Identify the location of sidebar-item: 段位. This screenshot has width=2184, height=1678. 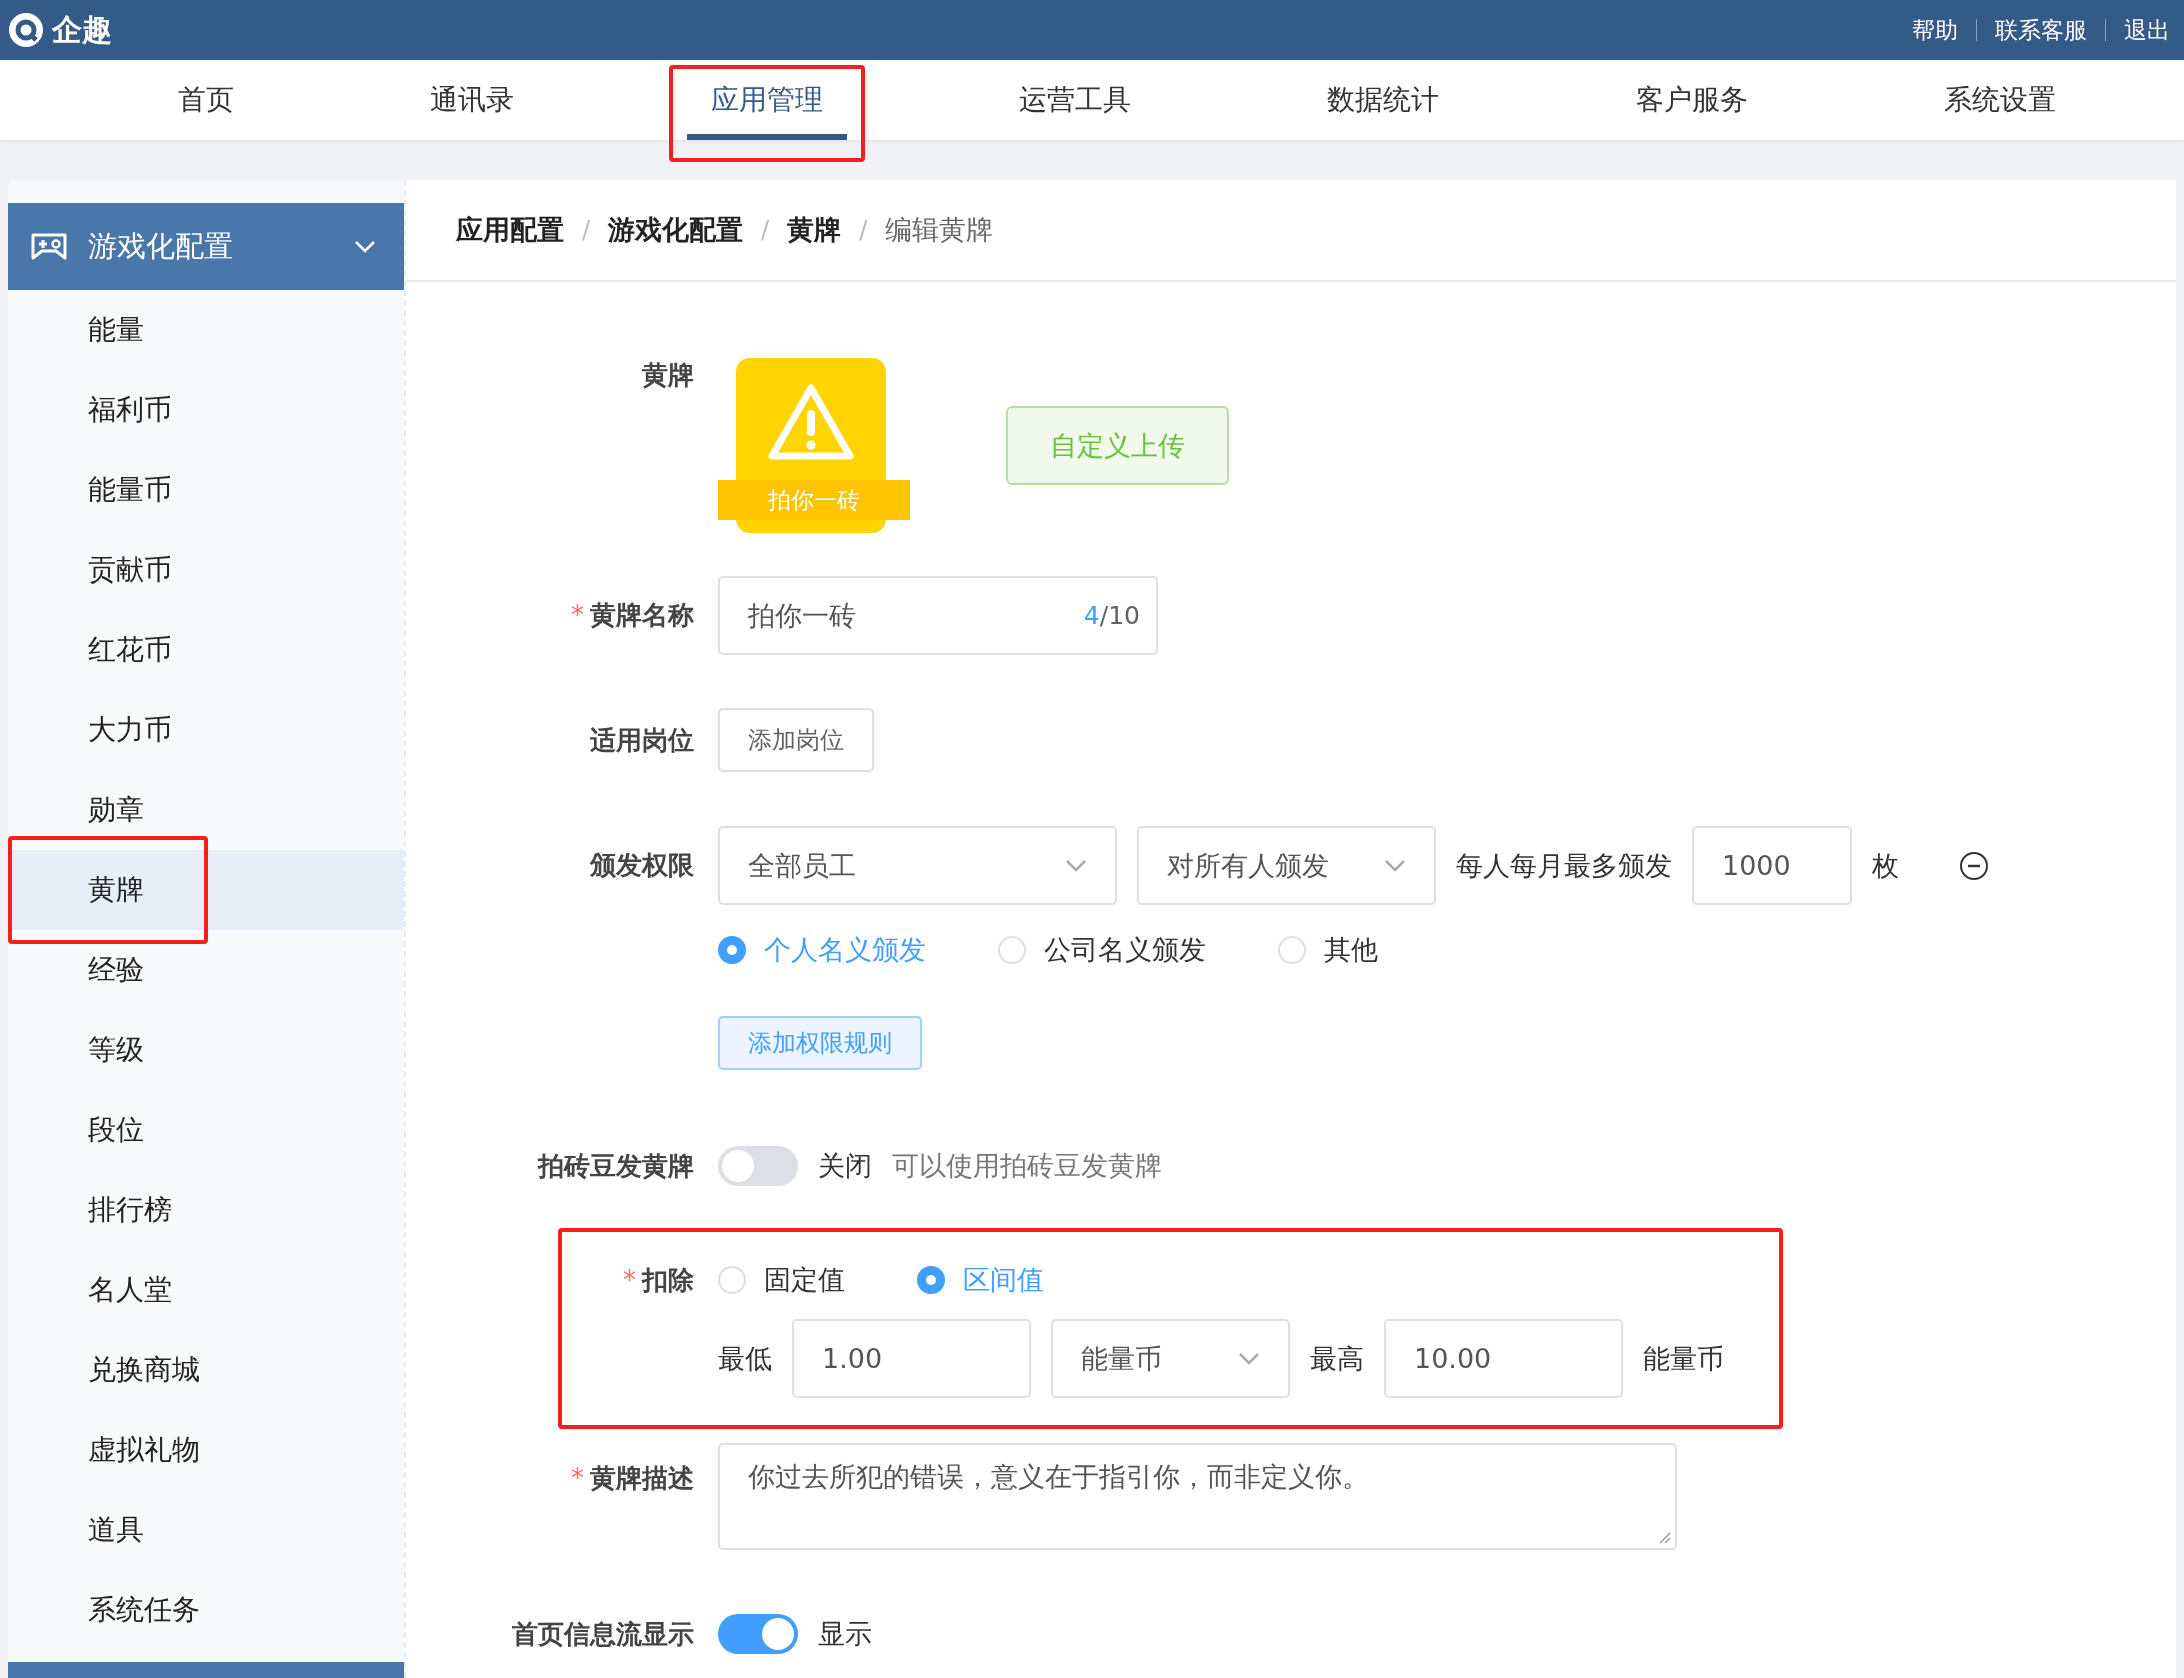
(206, 1130).